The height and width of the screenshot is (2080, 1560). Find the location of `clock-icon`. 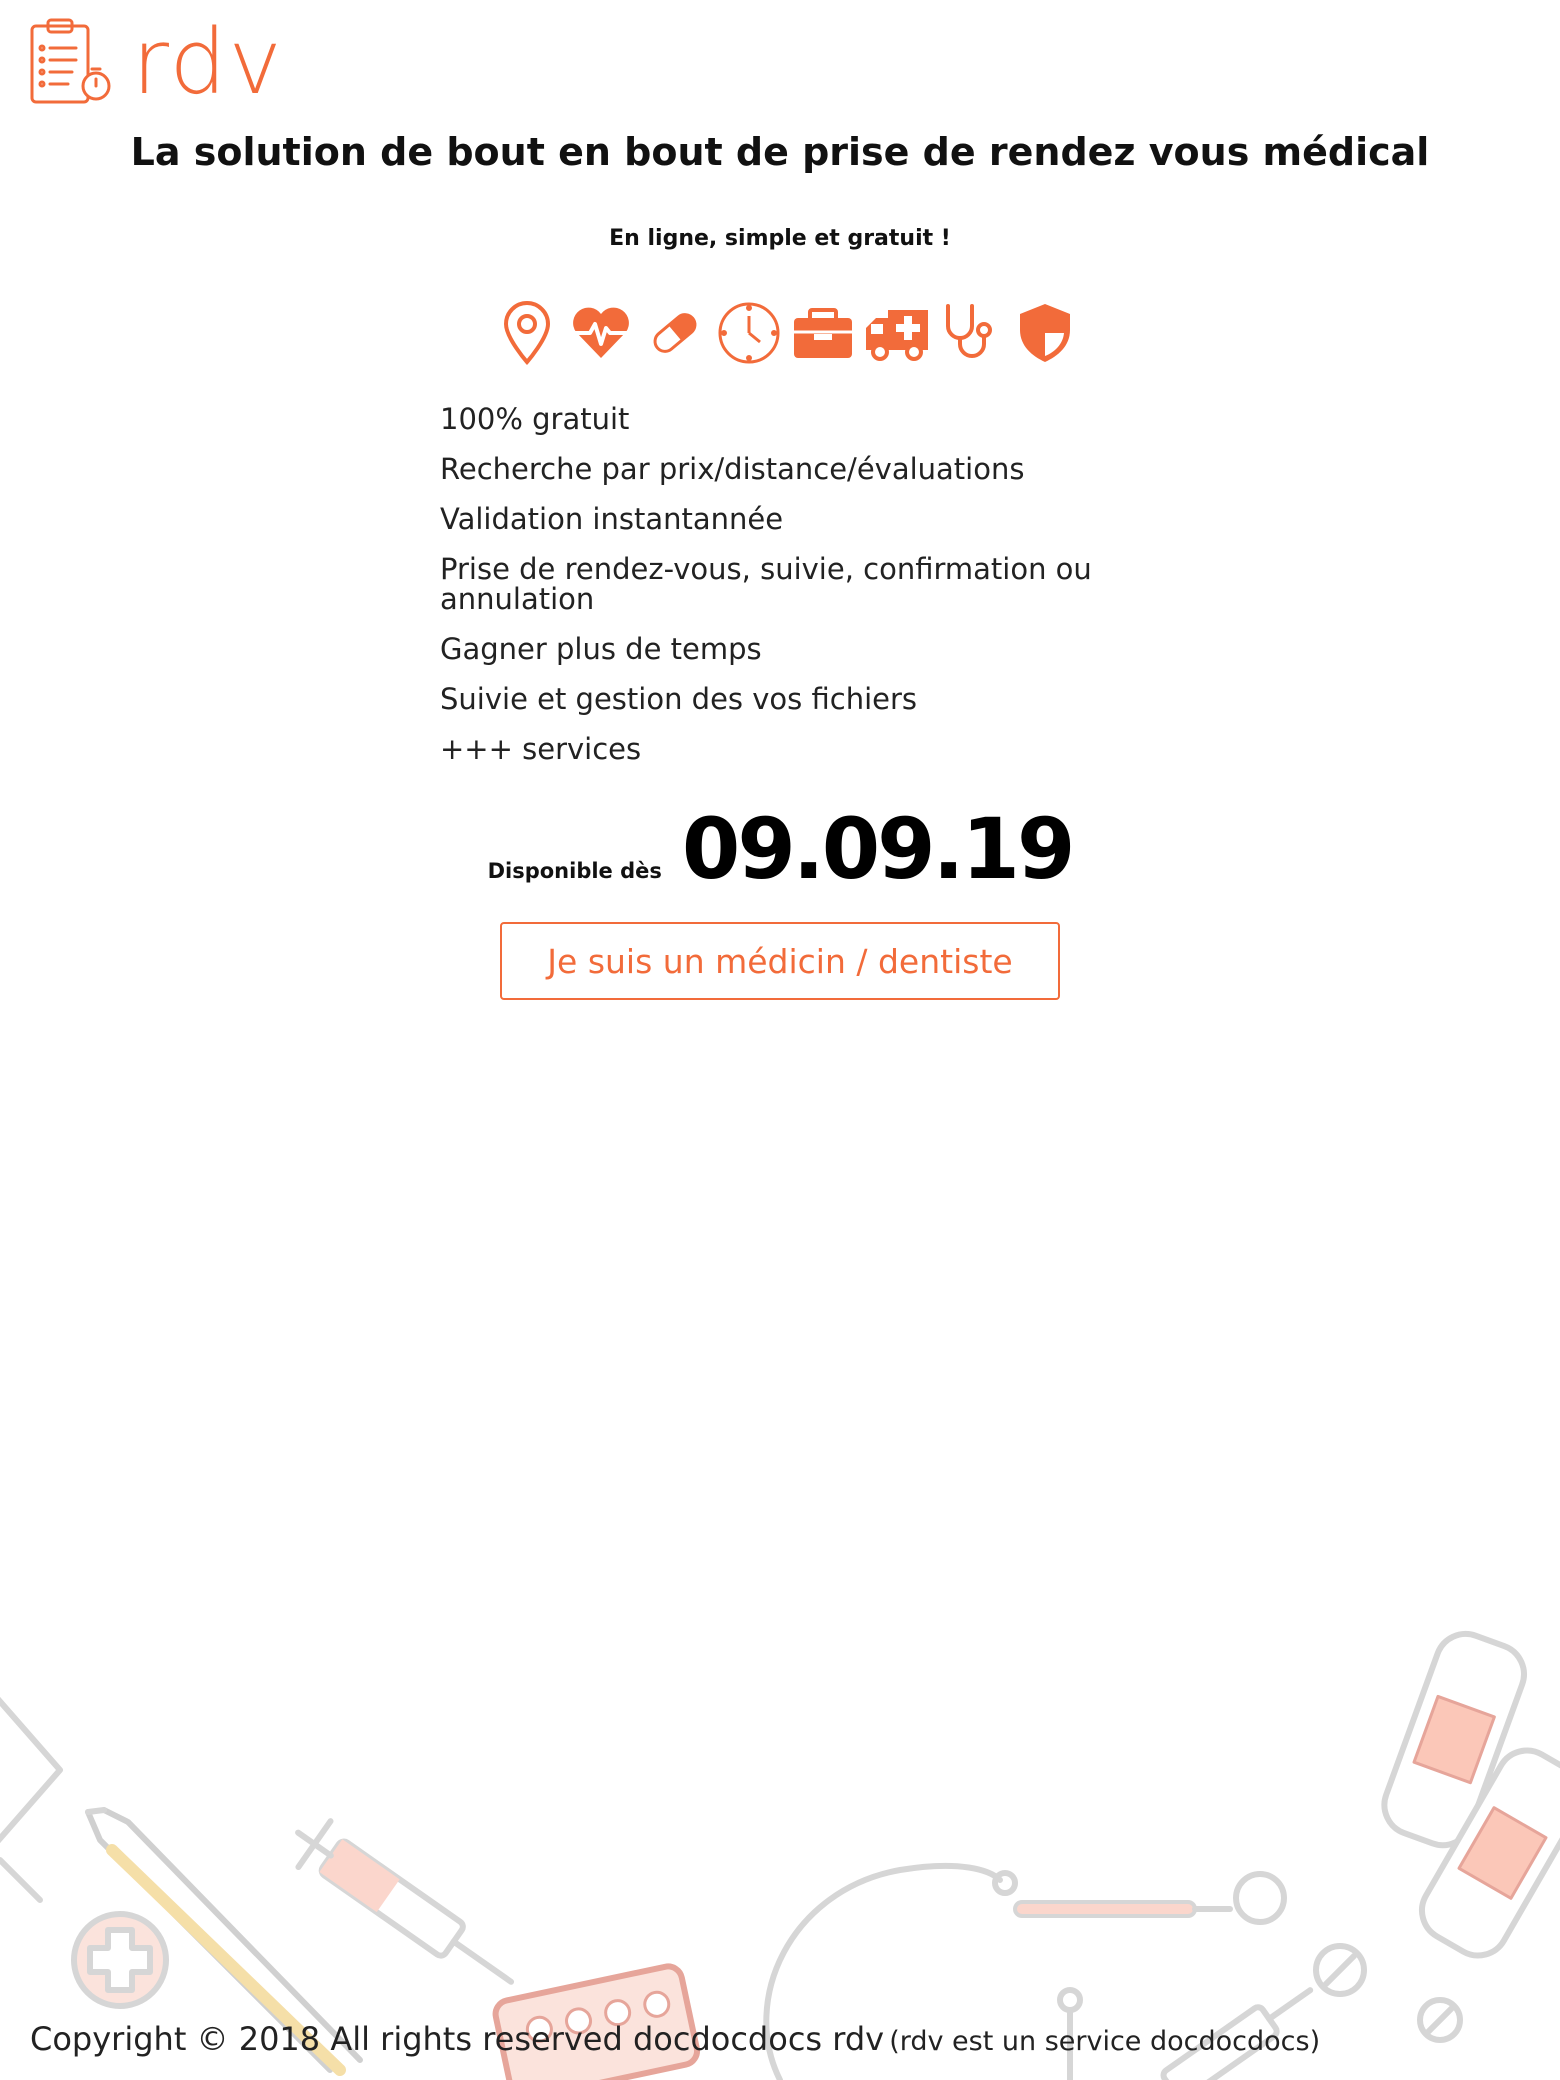

clock-icon is located at coordinates (749, 333).